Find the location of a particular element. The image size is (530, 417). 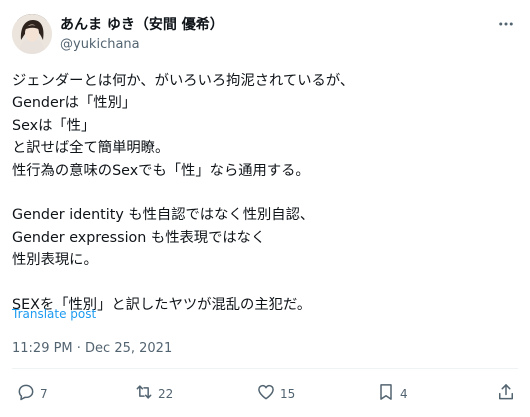

tweet-line: ジェンダーとは何か、がいろいろ拘泥されているが、 is located at coordinates (183, 81).